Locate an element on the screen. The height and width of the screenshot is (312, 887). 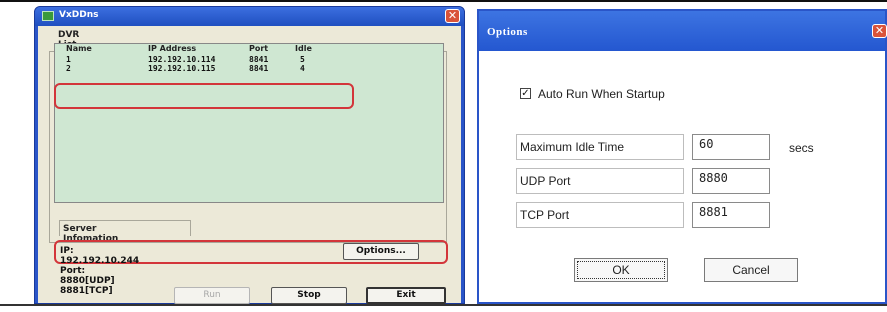
table-row: 1 192.192.10.114 8841 5 is located at coordinates (249, 59).